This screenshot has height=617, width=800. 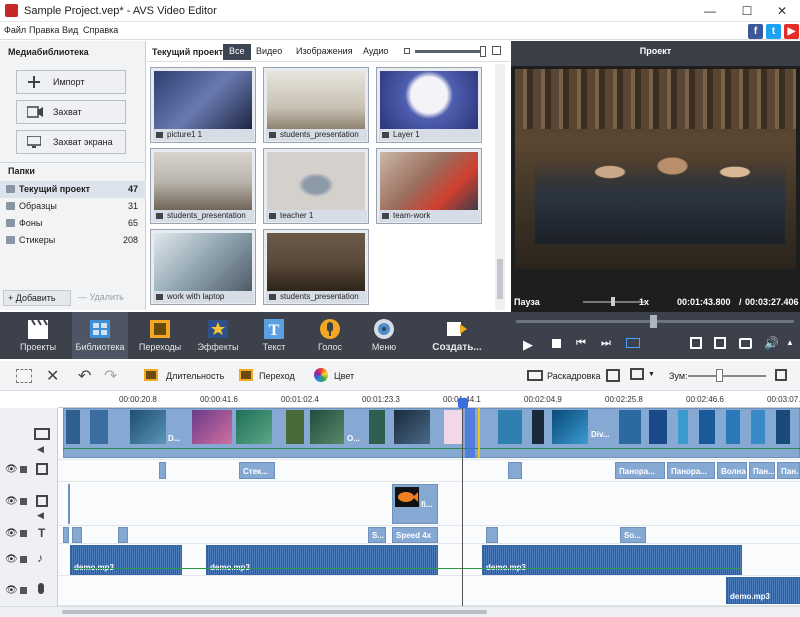 I want to click on stop-button, so click(x=556, y=343).